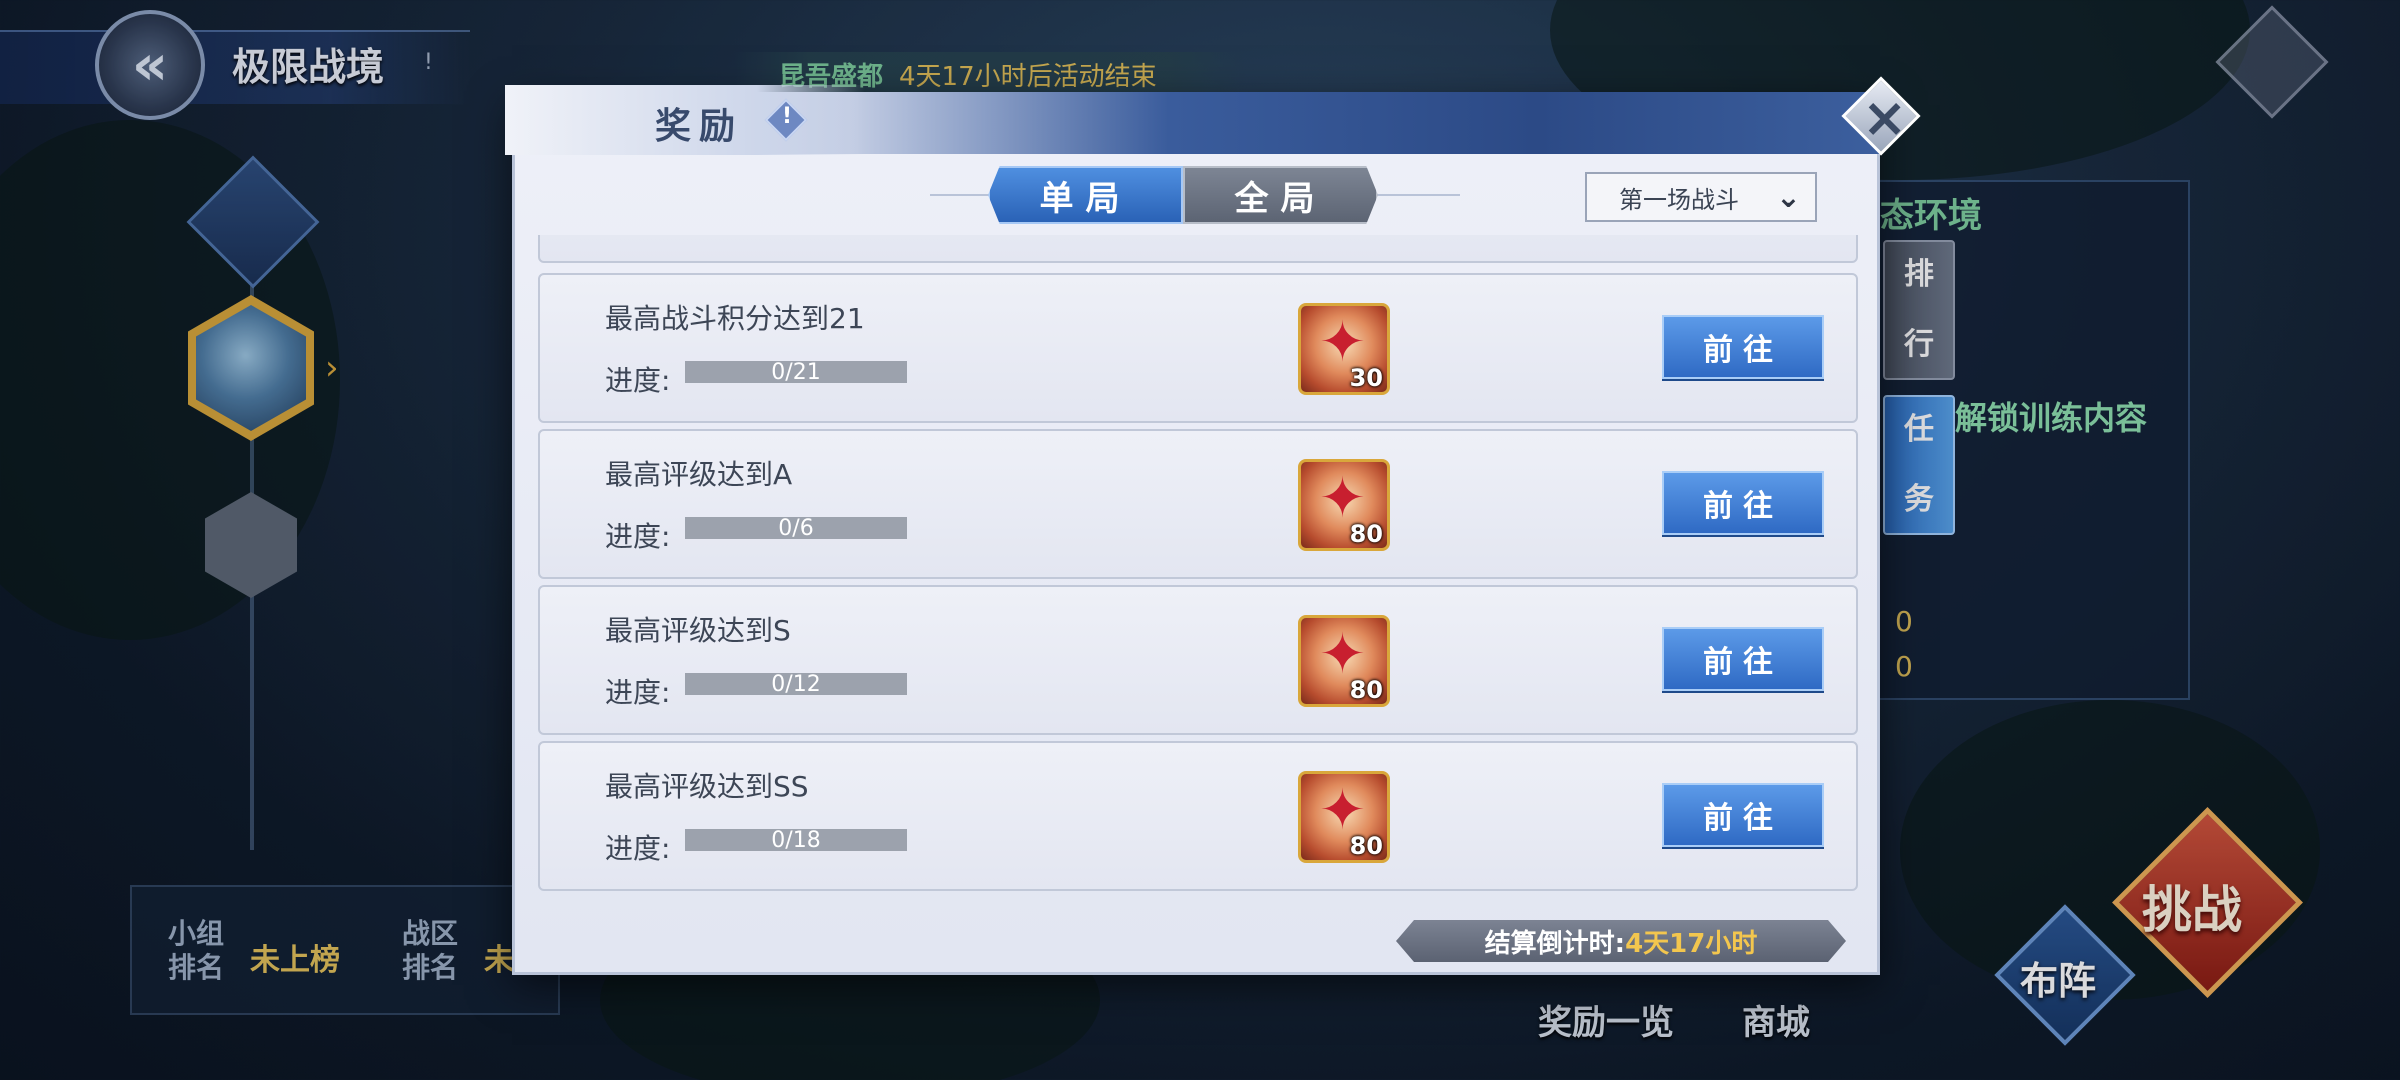  I want to click on progress-text: 0/18, so click(796, 840).